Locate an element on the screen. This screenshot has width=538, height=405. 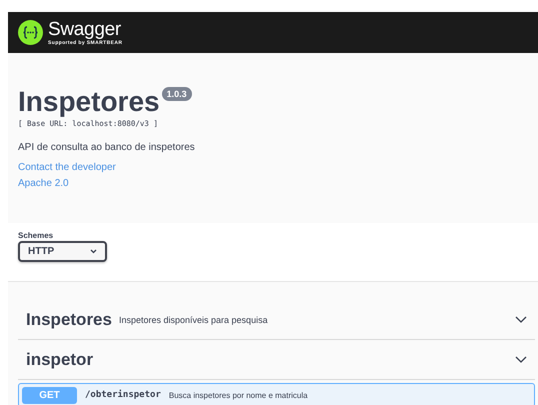
operation-row: GET /obterinspetor Busca inspetores por nome e matricula is located at coordinates (276, 394).